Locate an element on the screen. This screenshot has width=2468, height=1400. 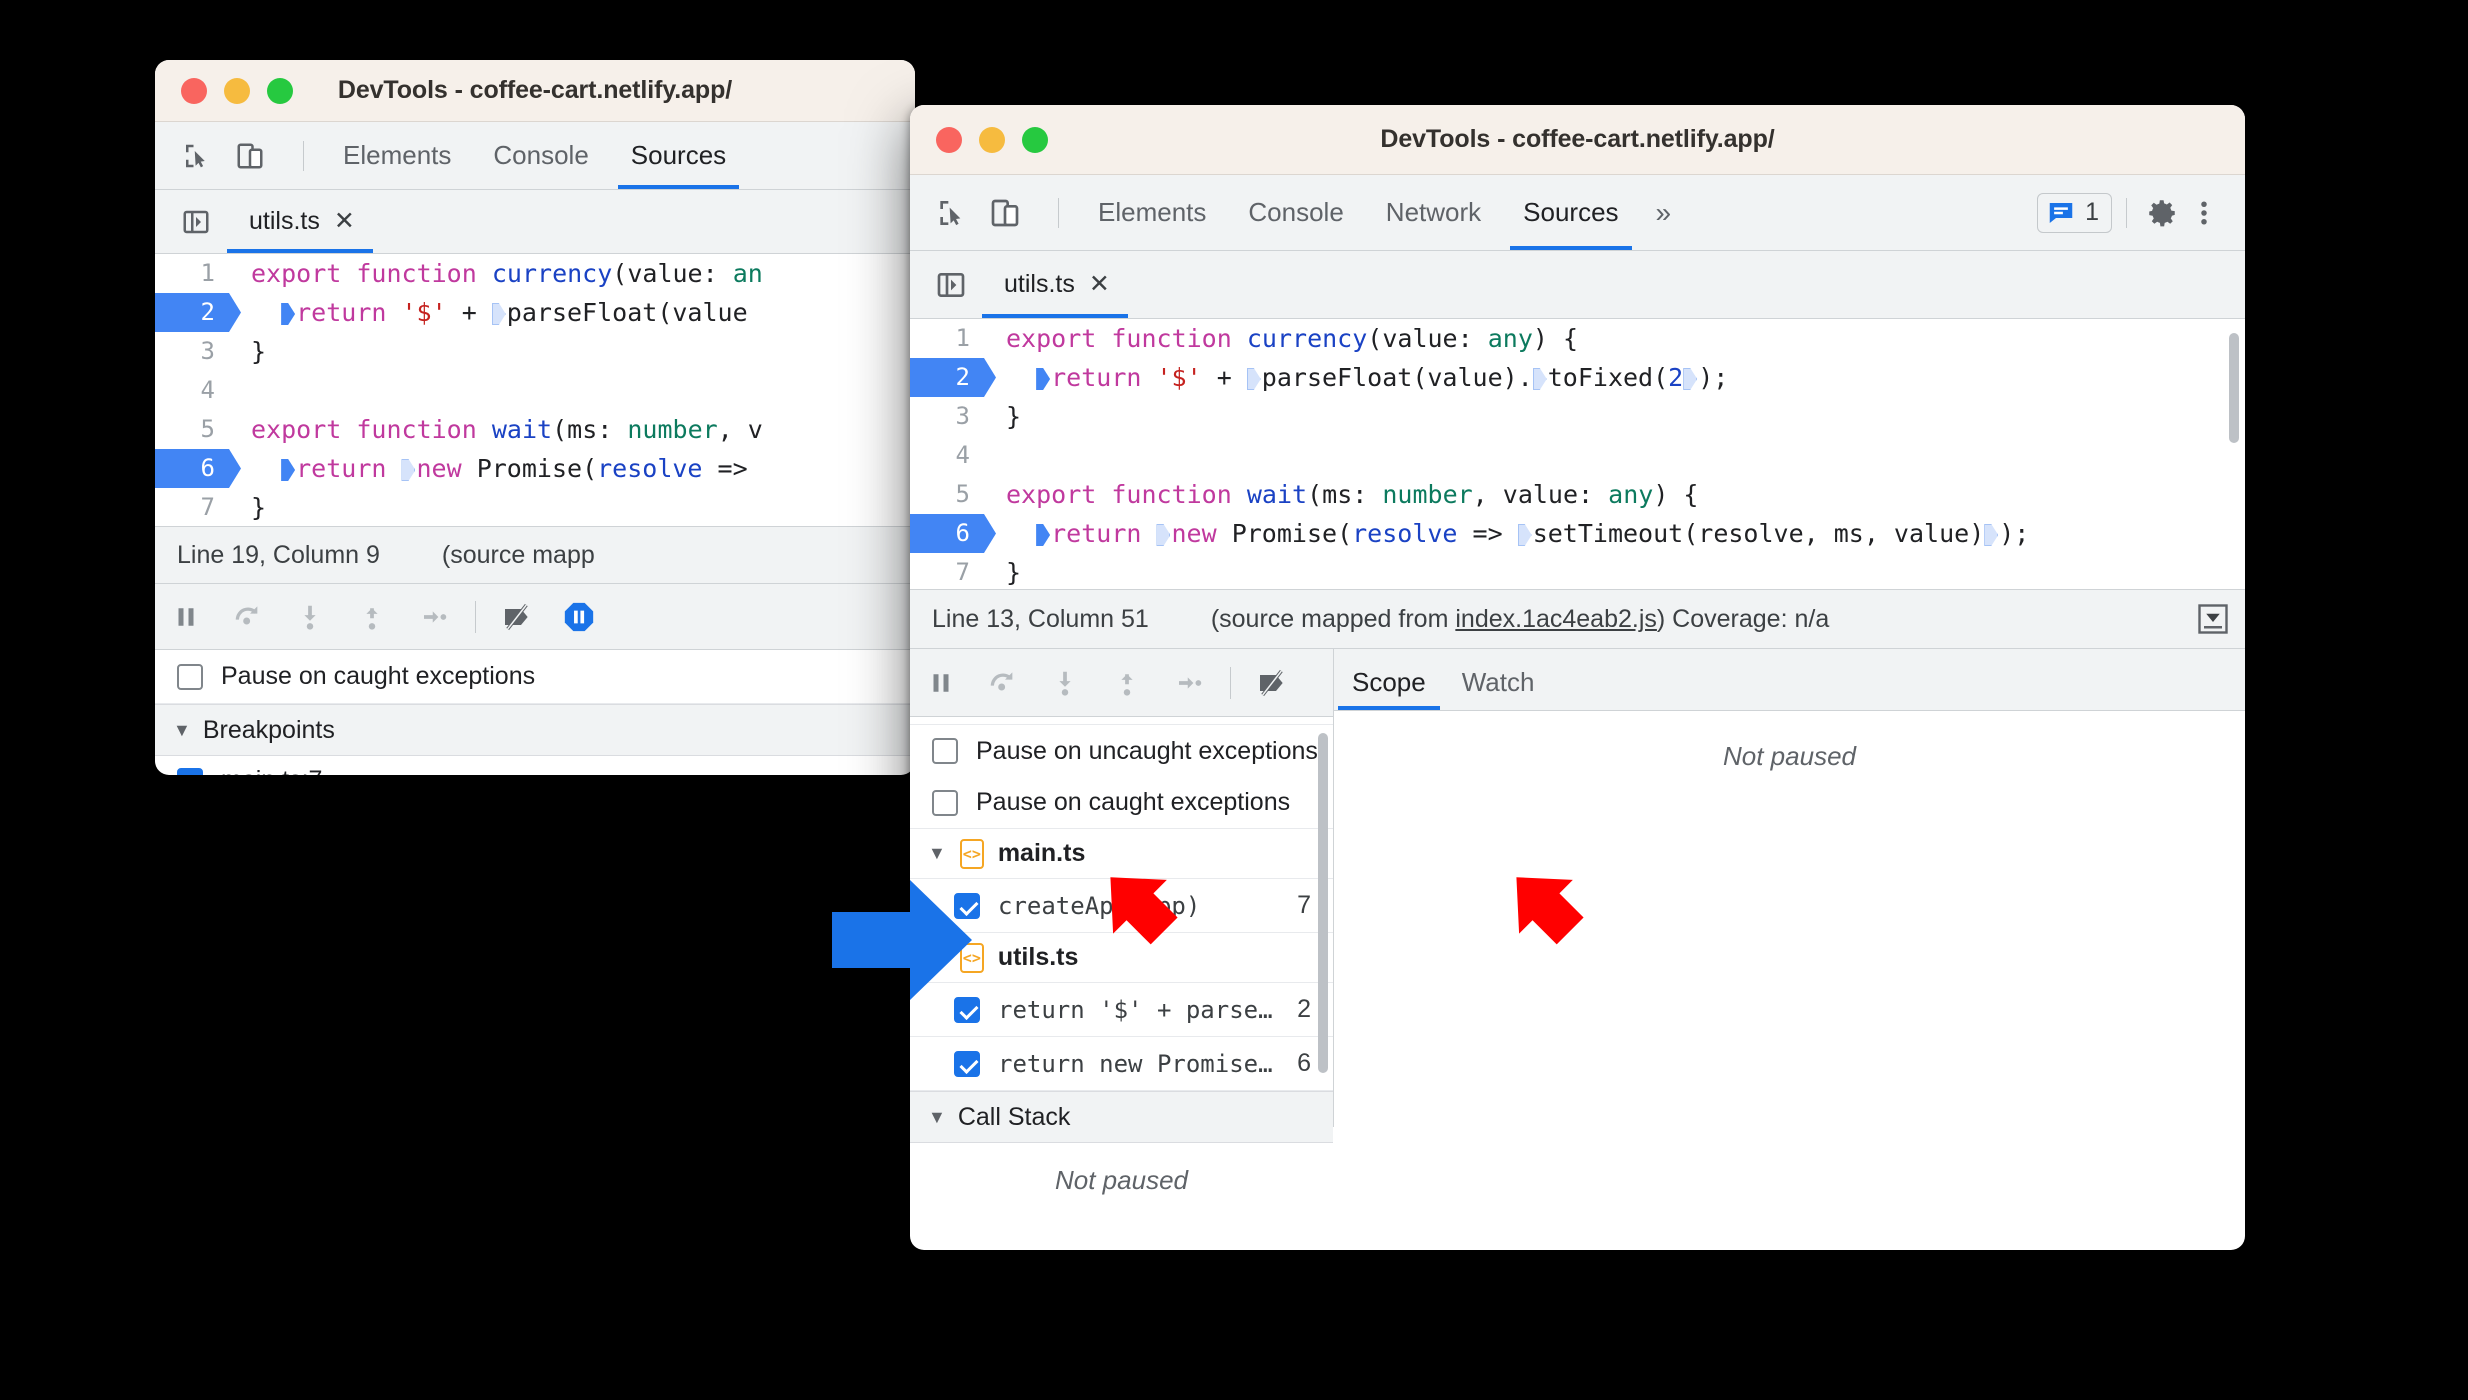
line-number-breakpoint: 2 is located at coordinates (953, 377).